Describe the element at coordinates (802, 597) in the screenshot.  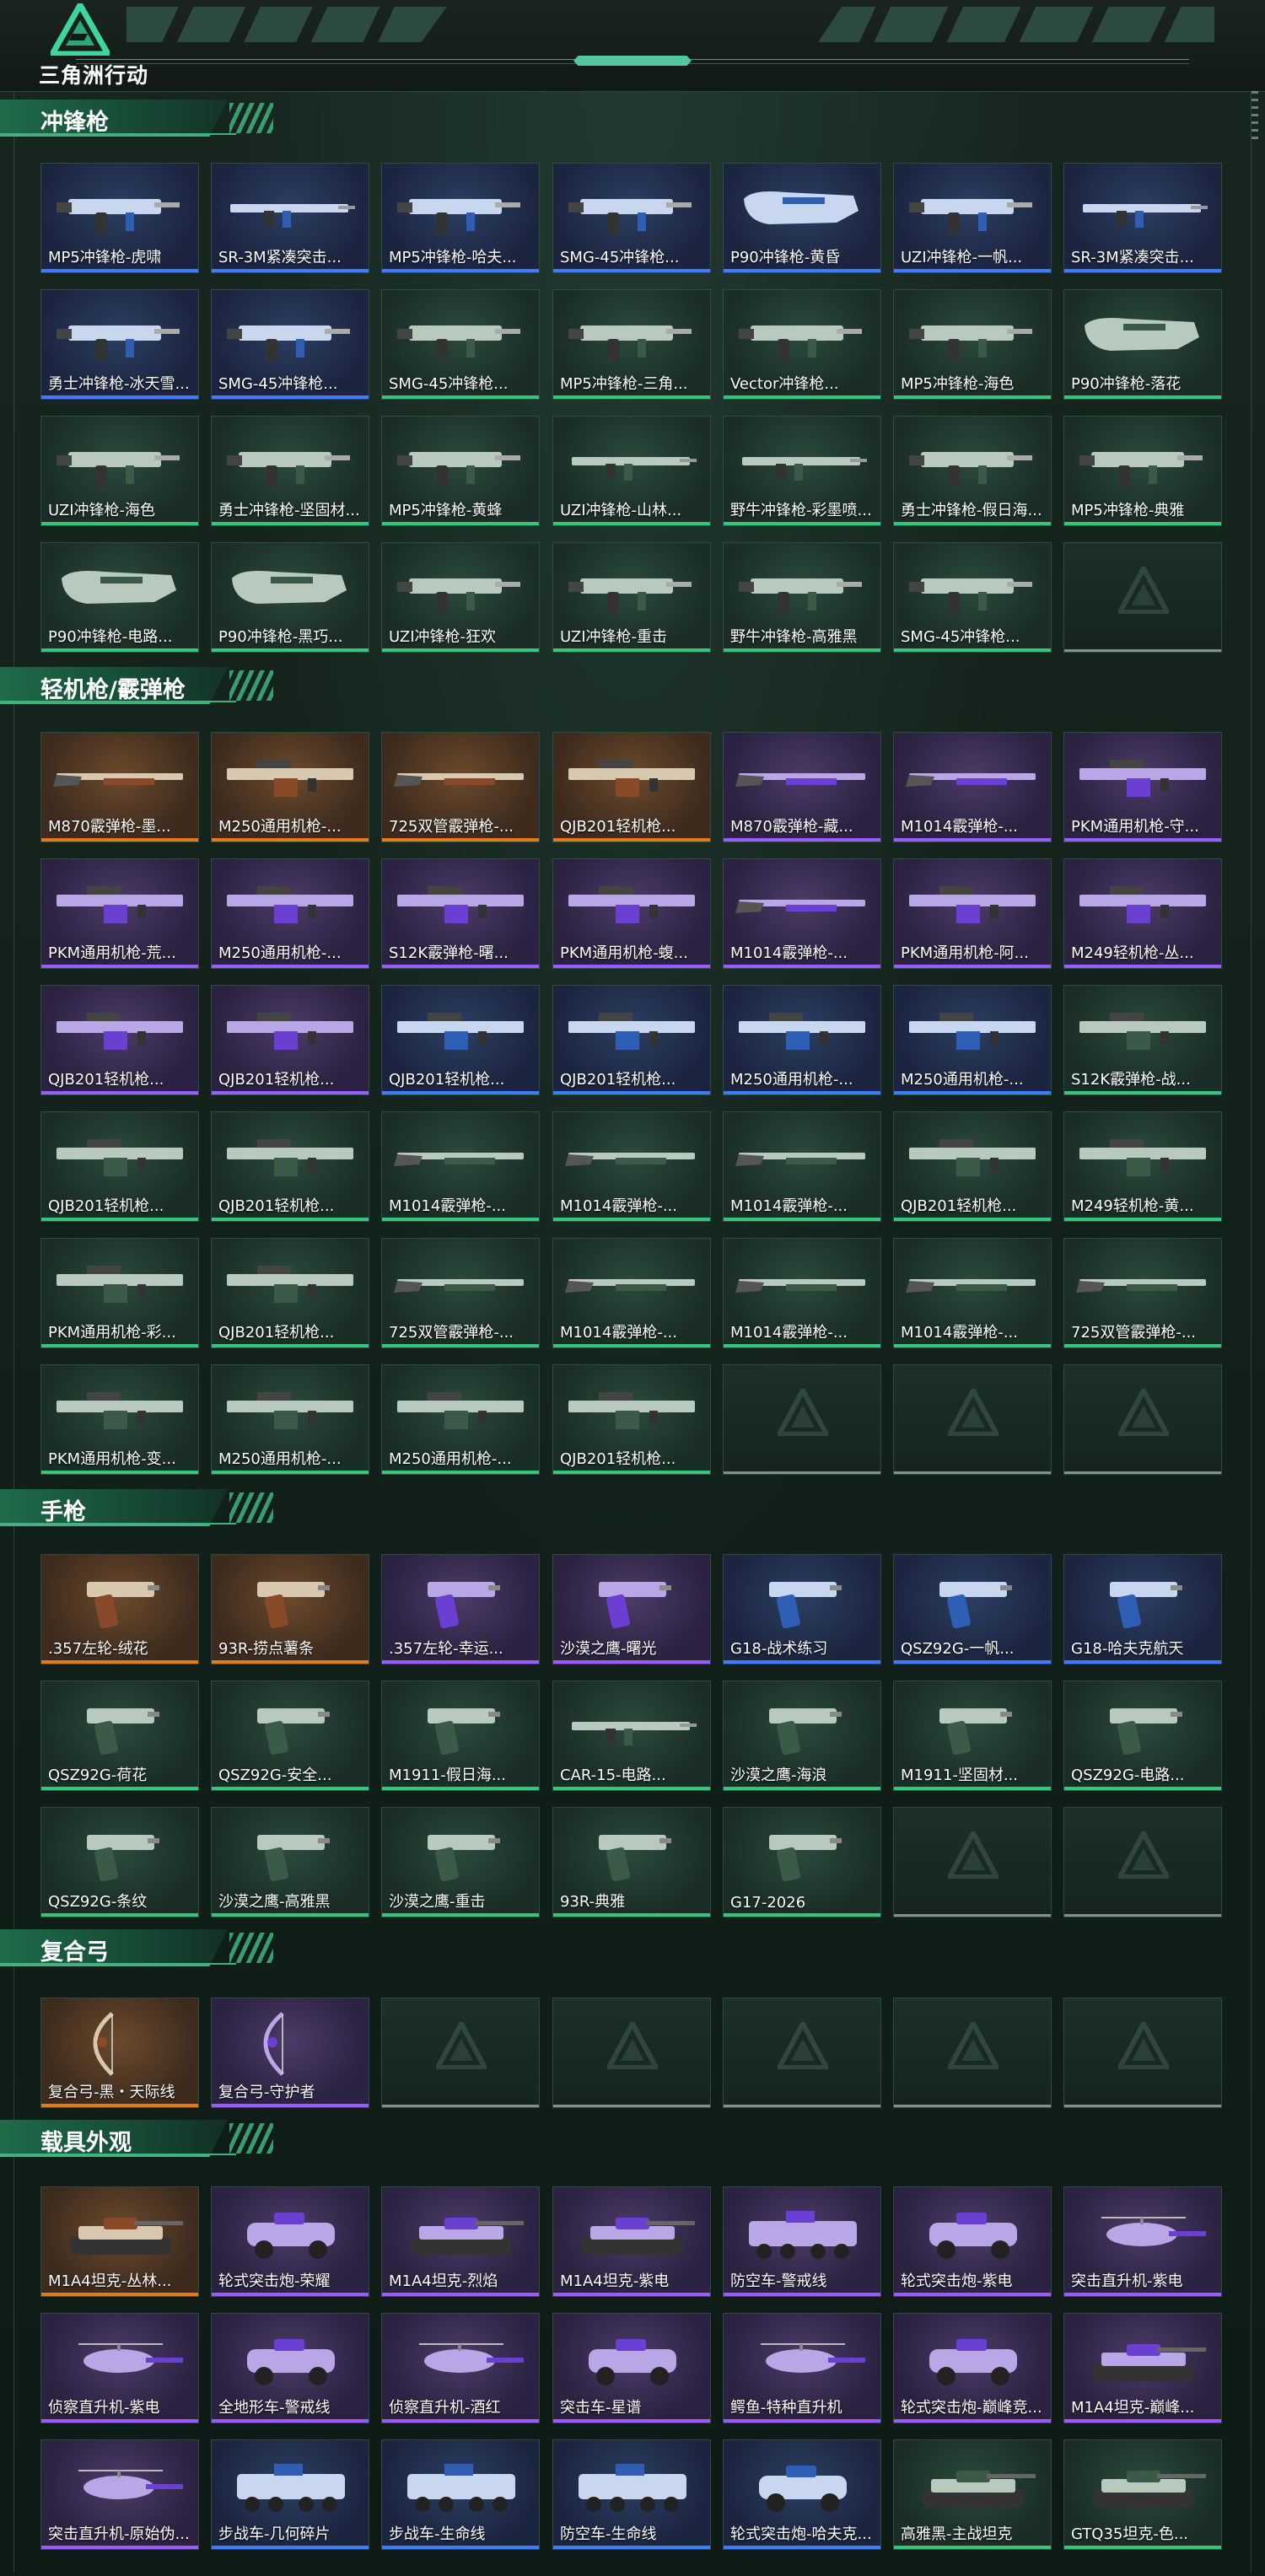
I see `collection-item-card: 野牛冲锋枪-高雅黑` at that location.